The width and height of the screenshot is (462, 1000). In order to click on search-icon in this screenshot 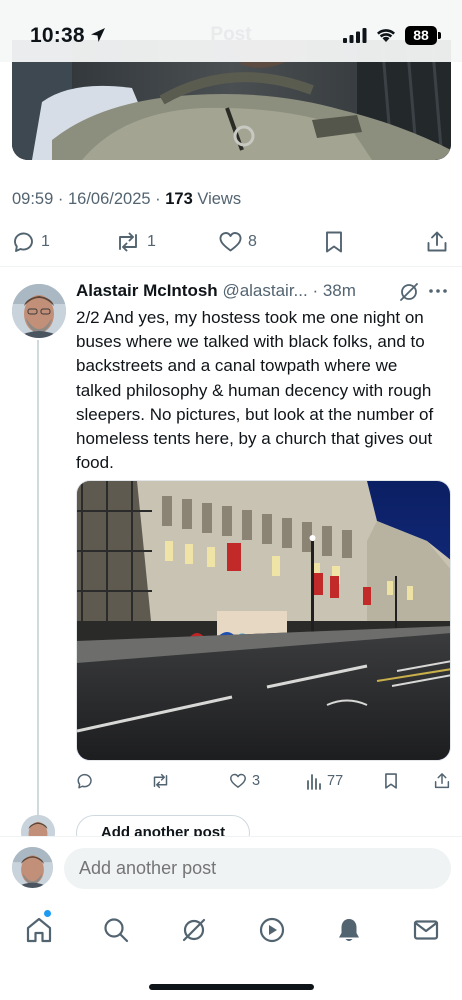, I will do `click(116, 930)`.